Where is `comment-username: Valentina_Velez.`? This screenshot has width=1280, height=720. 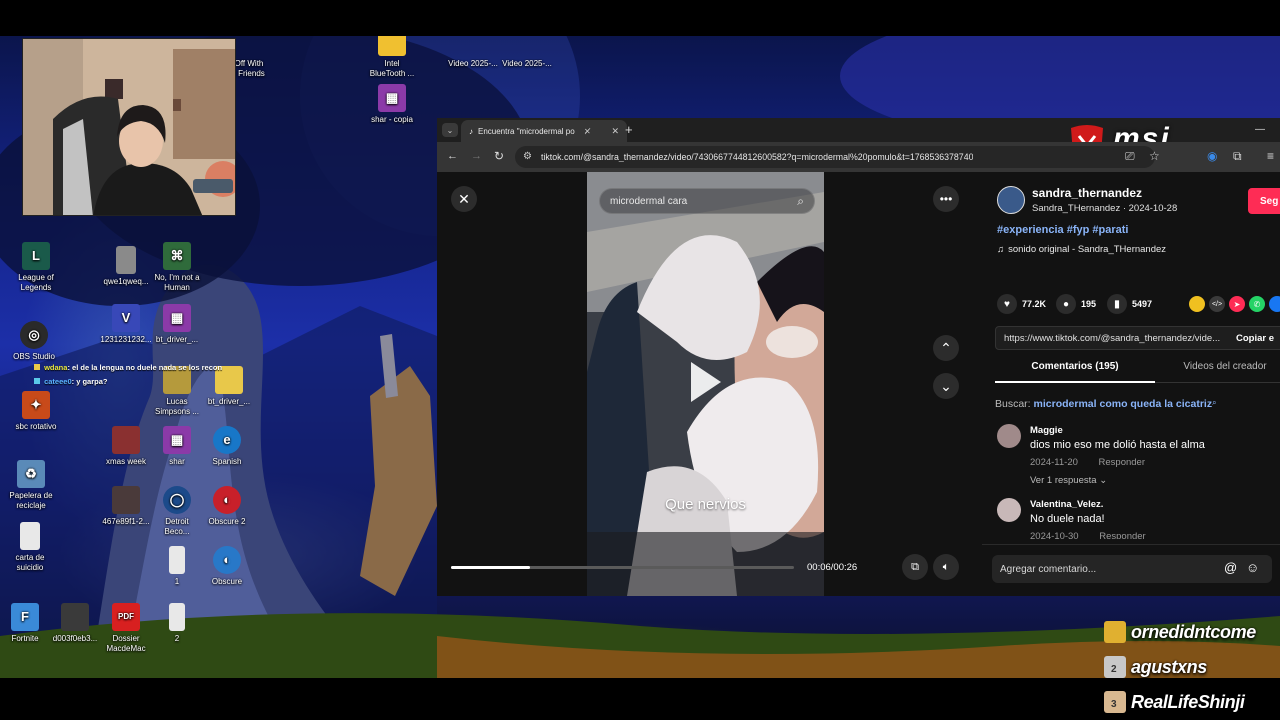
comment-username: Valentina_Velez. is located at coordinates (1066, 504).